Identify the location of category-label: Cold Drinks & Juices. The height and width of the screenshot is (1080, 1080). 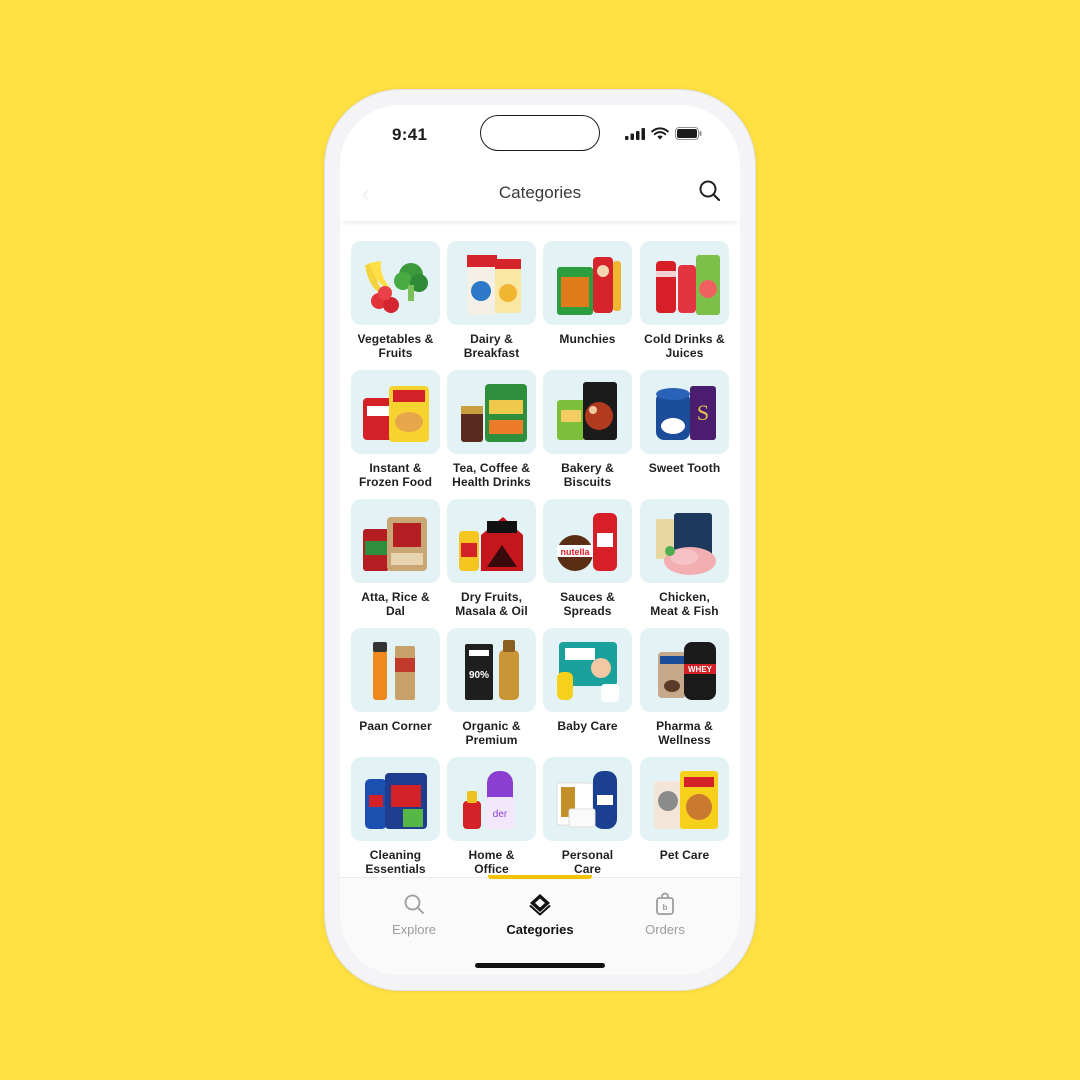
(684, 346).